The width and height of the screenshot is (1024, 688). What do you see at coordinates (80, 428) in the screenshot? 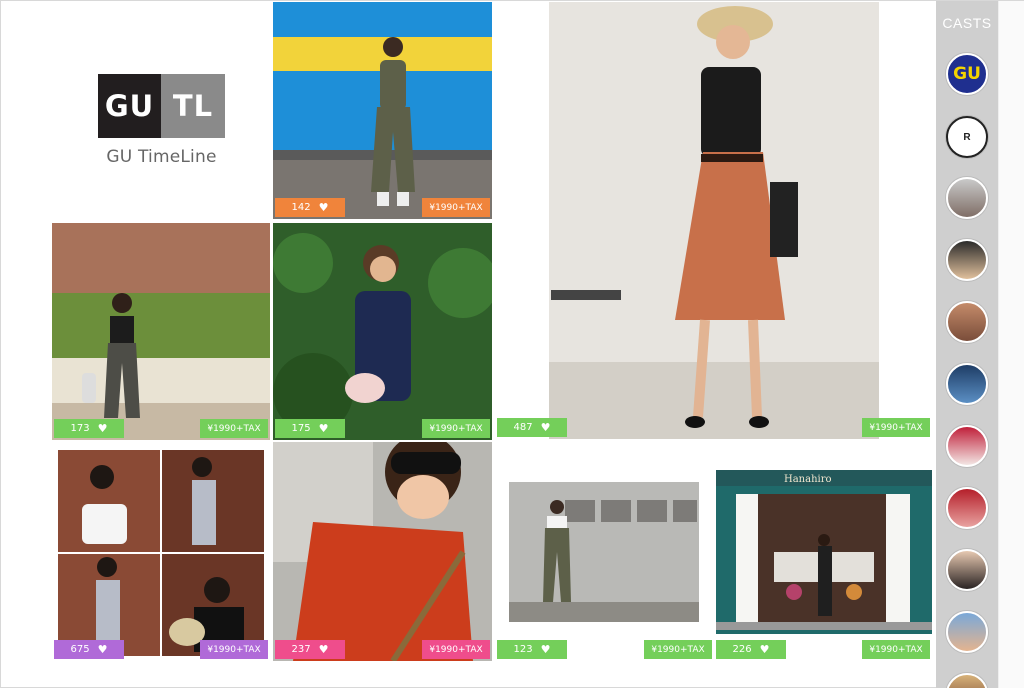
I see `likes-count: 173` at bounding box center [80, 428].